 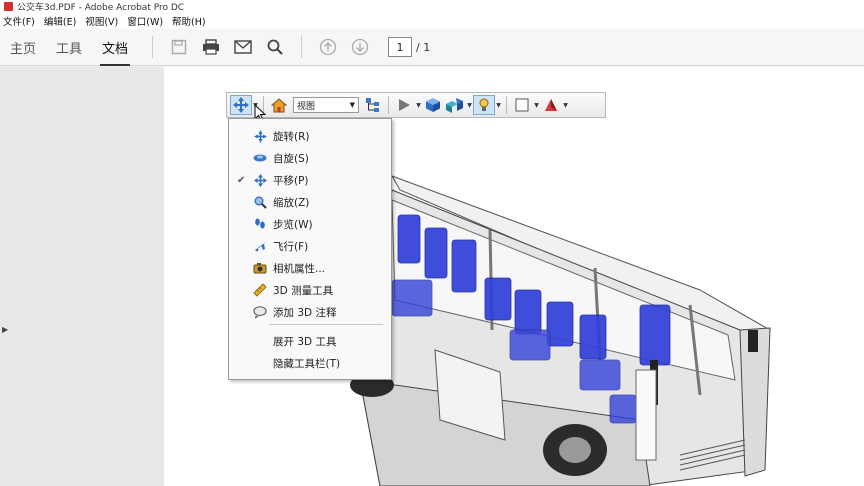 I want to click on model-tree-button, so click(x=373, y=105).